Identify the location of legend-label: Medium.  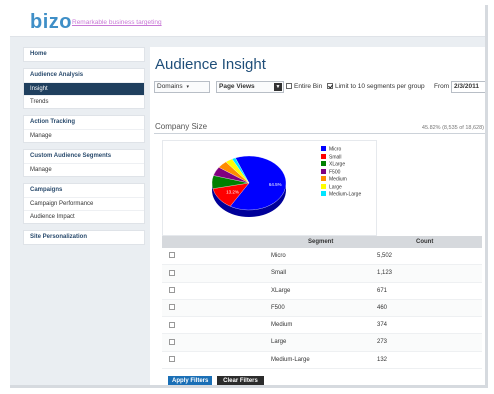
(338, 179).